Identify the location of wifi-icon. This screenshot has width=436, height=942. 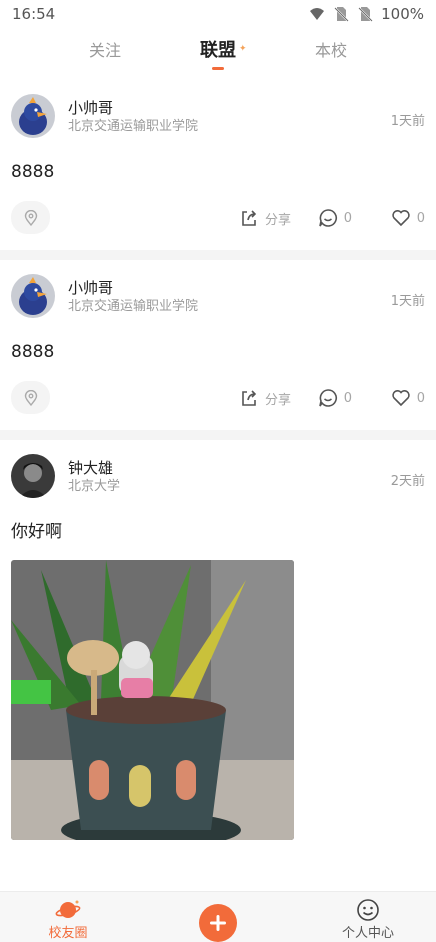
(317, 14).